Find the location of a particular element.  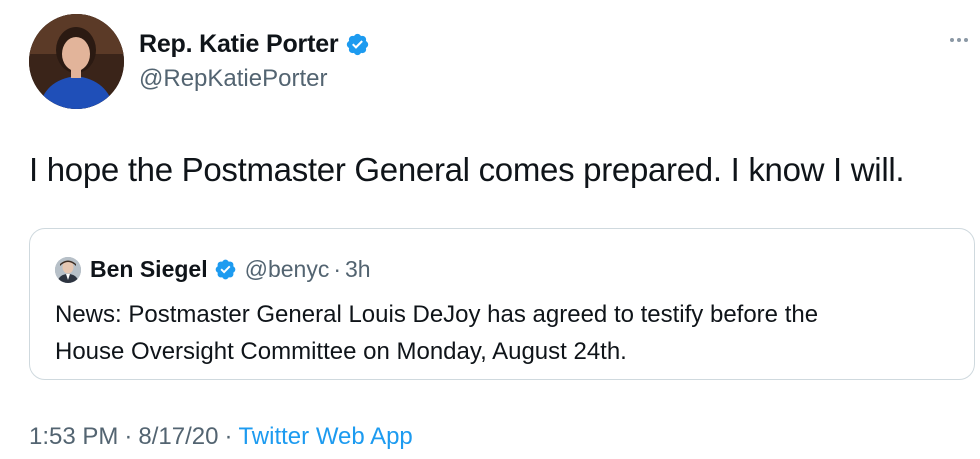

author-avatar is located at coordinates (76, 61).